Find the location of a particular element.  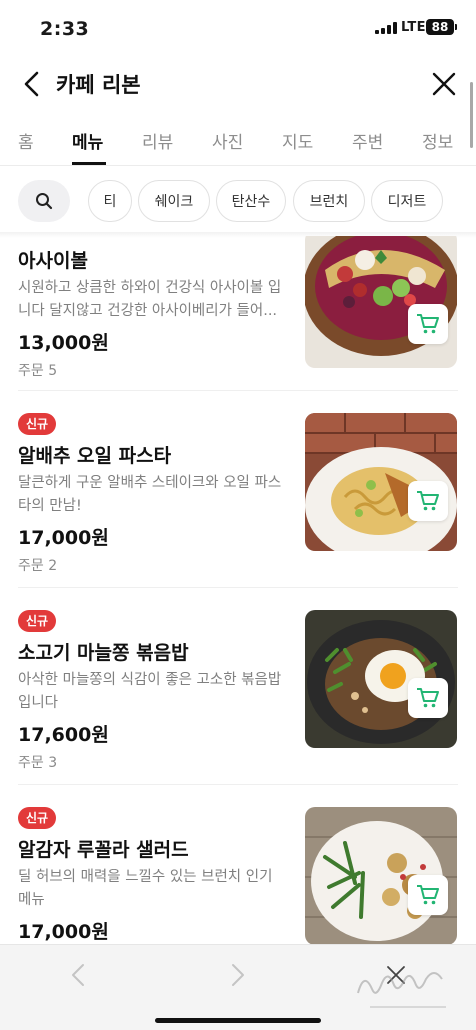

menu-item-name: 소고기 마늘쫑 볶음밥 is located at coordinates (103, 653).